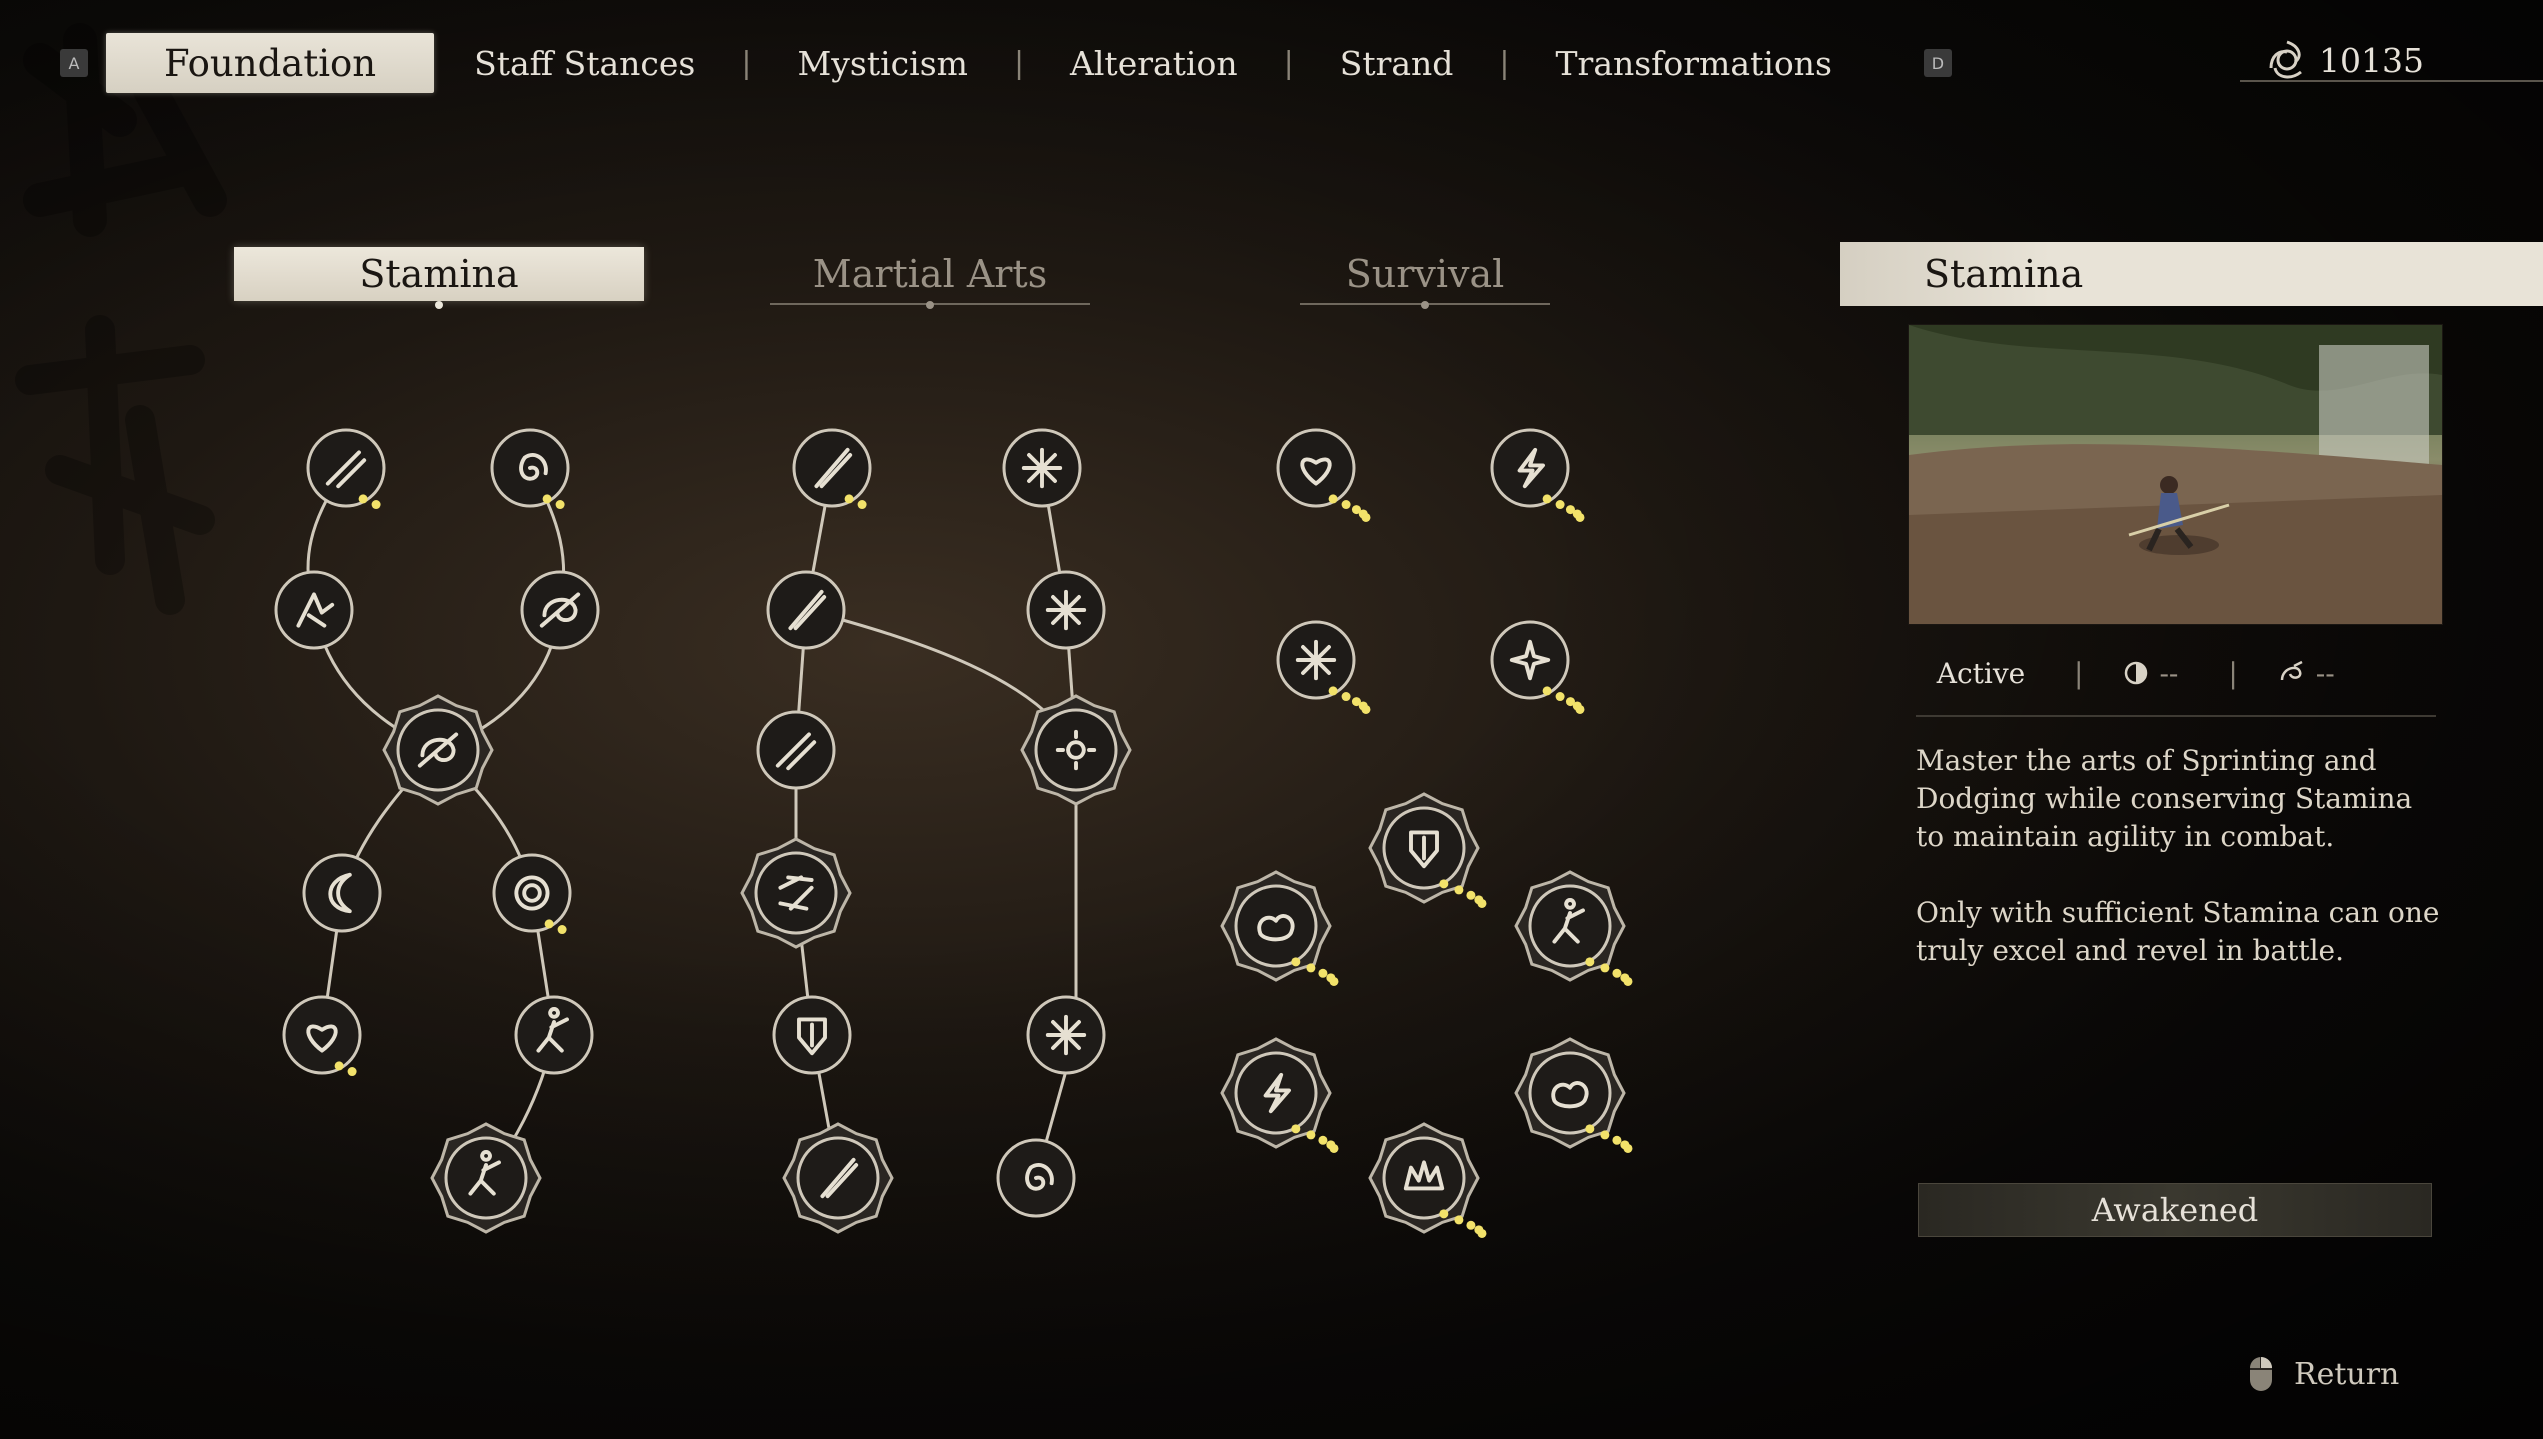  What do you see at coordinates (2261, 1374) in the screenshot?
I see `mouse-icon` at bounding box center [2261, 1374].